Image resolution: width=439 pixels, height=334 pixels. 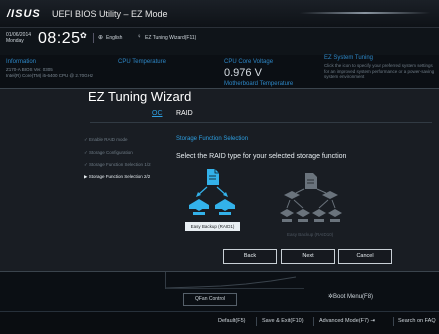 I want to click on language-selector: English, so click(x=114, y=38).